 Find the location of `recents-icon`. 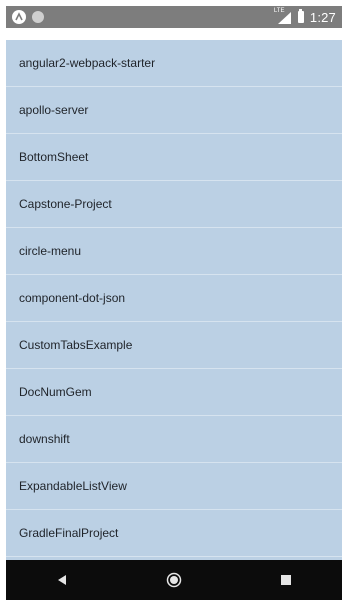

recents-icon is located at coordinates (286, 580).